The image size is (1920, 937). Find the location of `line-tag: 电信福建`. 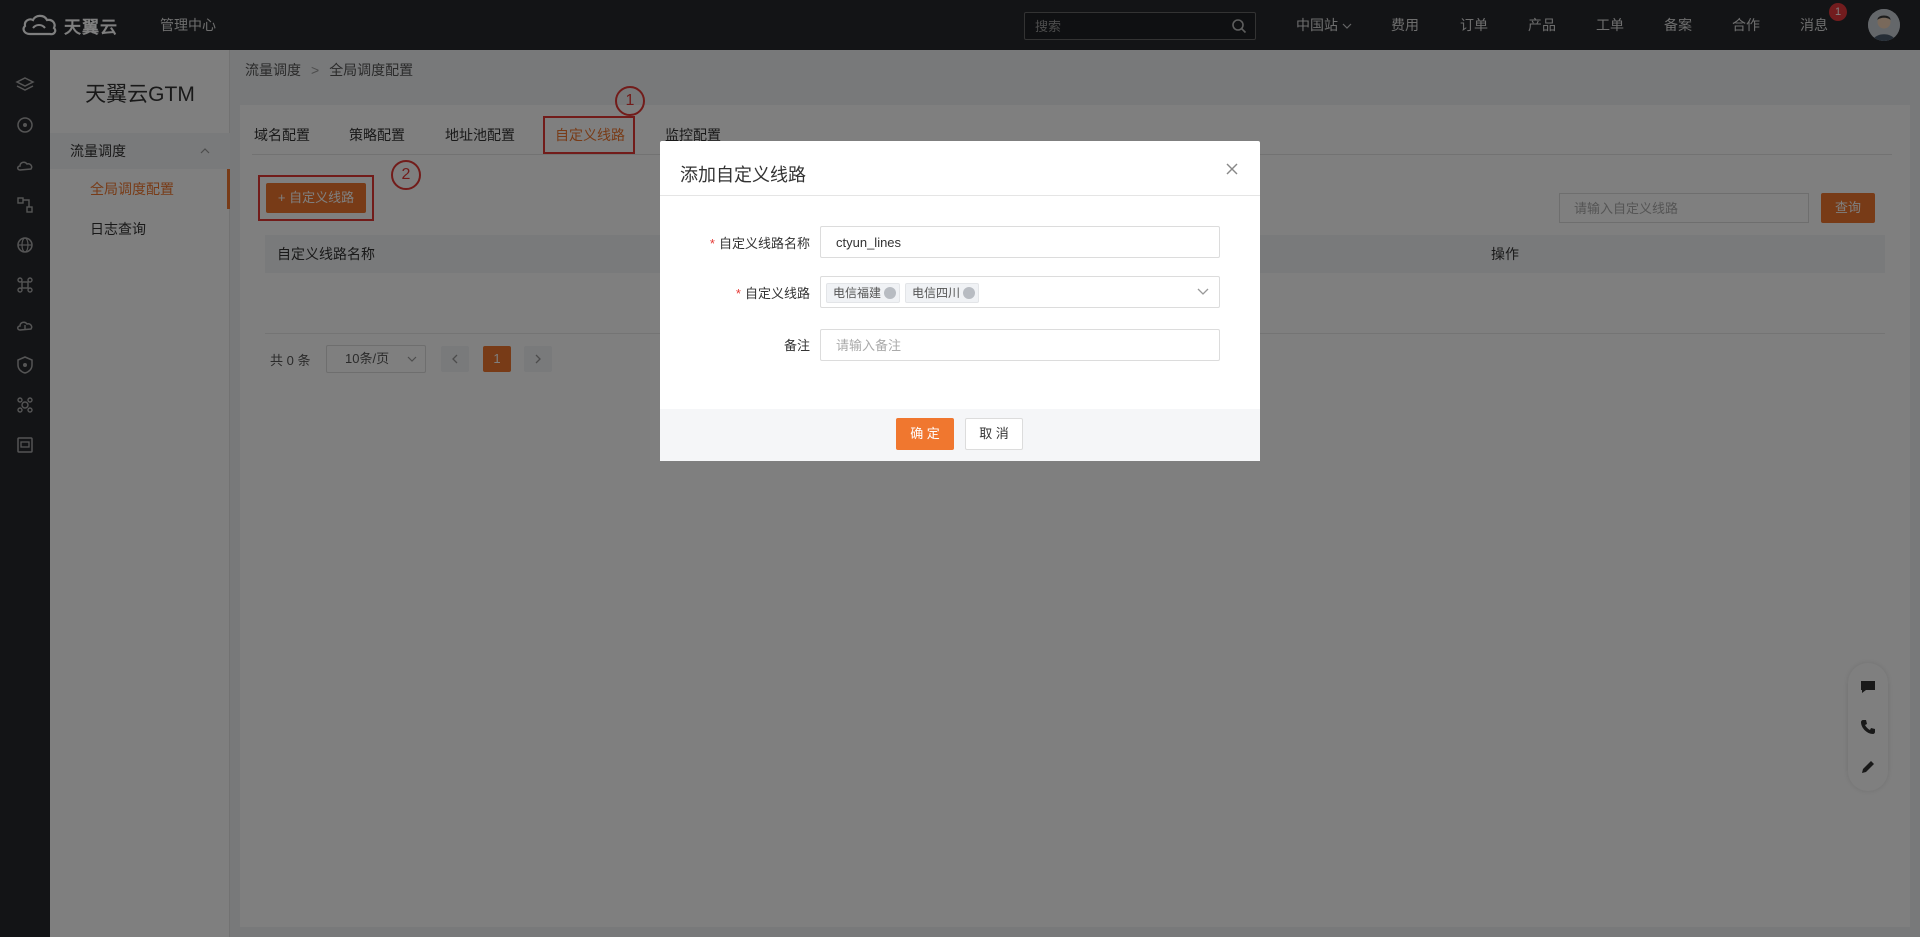

line-tag: 电信福建 is located at coordinates (863, 293).